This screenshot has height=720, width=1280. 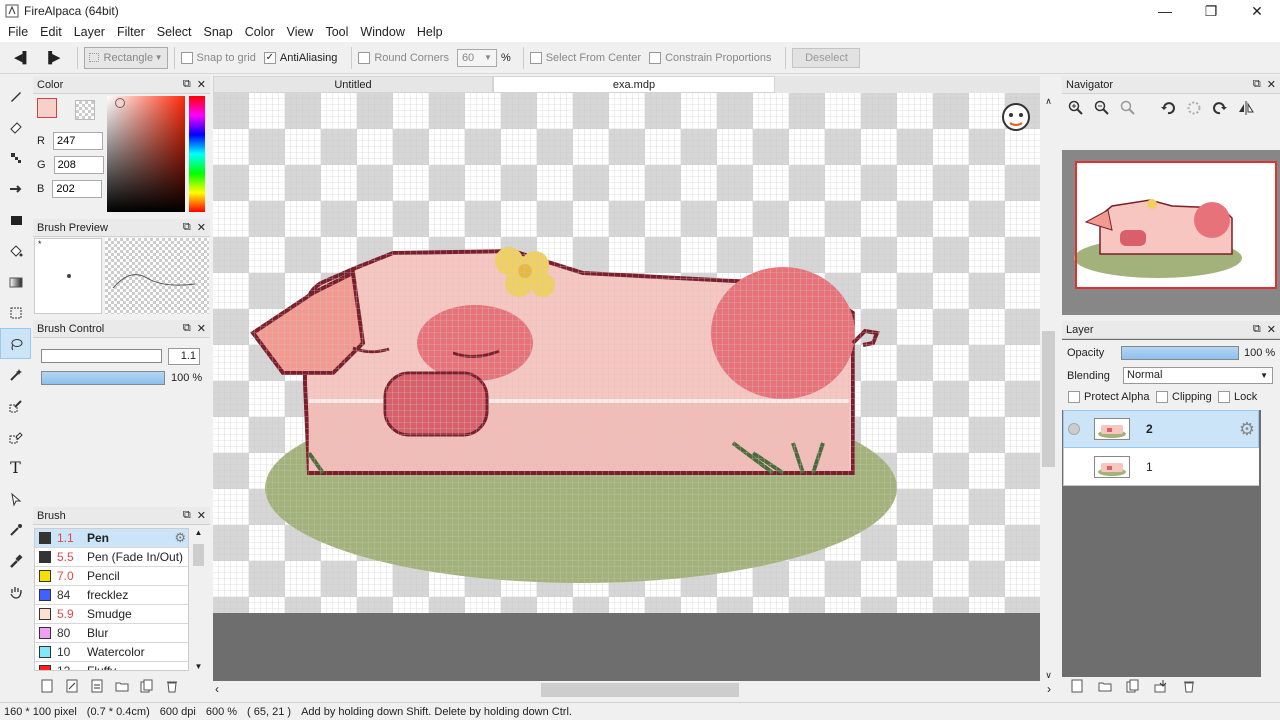 What do you see at coordinates (198, 666) in the screenshot?
I see `scroll-down-icon: ▼` at bounding box center [198, 666].